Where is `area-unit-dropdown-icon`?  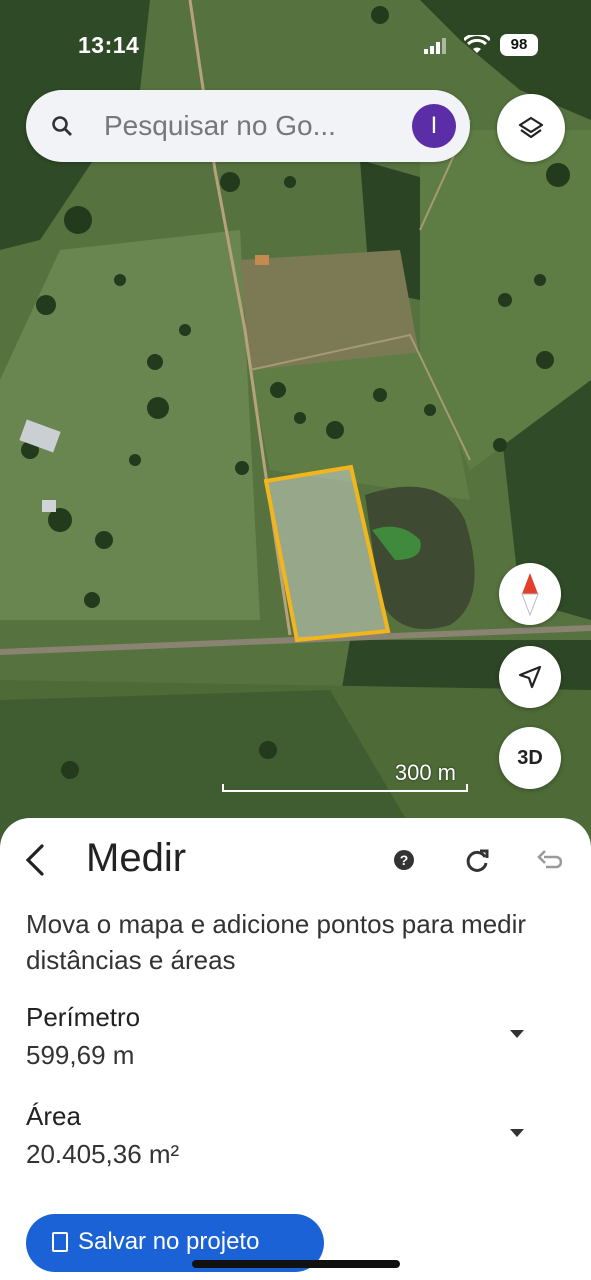
area-unit-dropdown-icon is located at coordinates (517, 1133).